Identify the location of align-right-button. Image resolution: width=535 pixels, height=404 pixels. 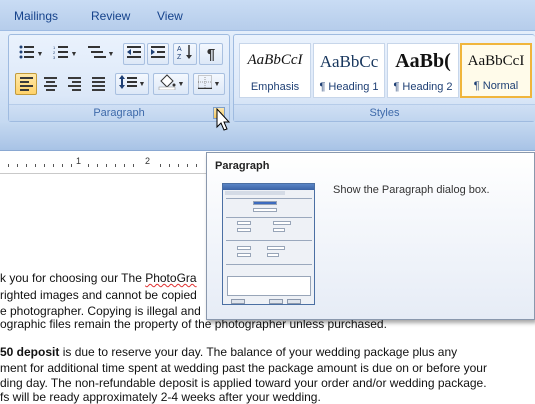
(74, 84).